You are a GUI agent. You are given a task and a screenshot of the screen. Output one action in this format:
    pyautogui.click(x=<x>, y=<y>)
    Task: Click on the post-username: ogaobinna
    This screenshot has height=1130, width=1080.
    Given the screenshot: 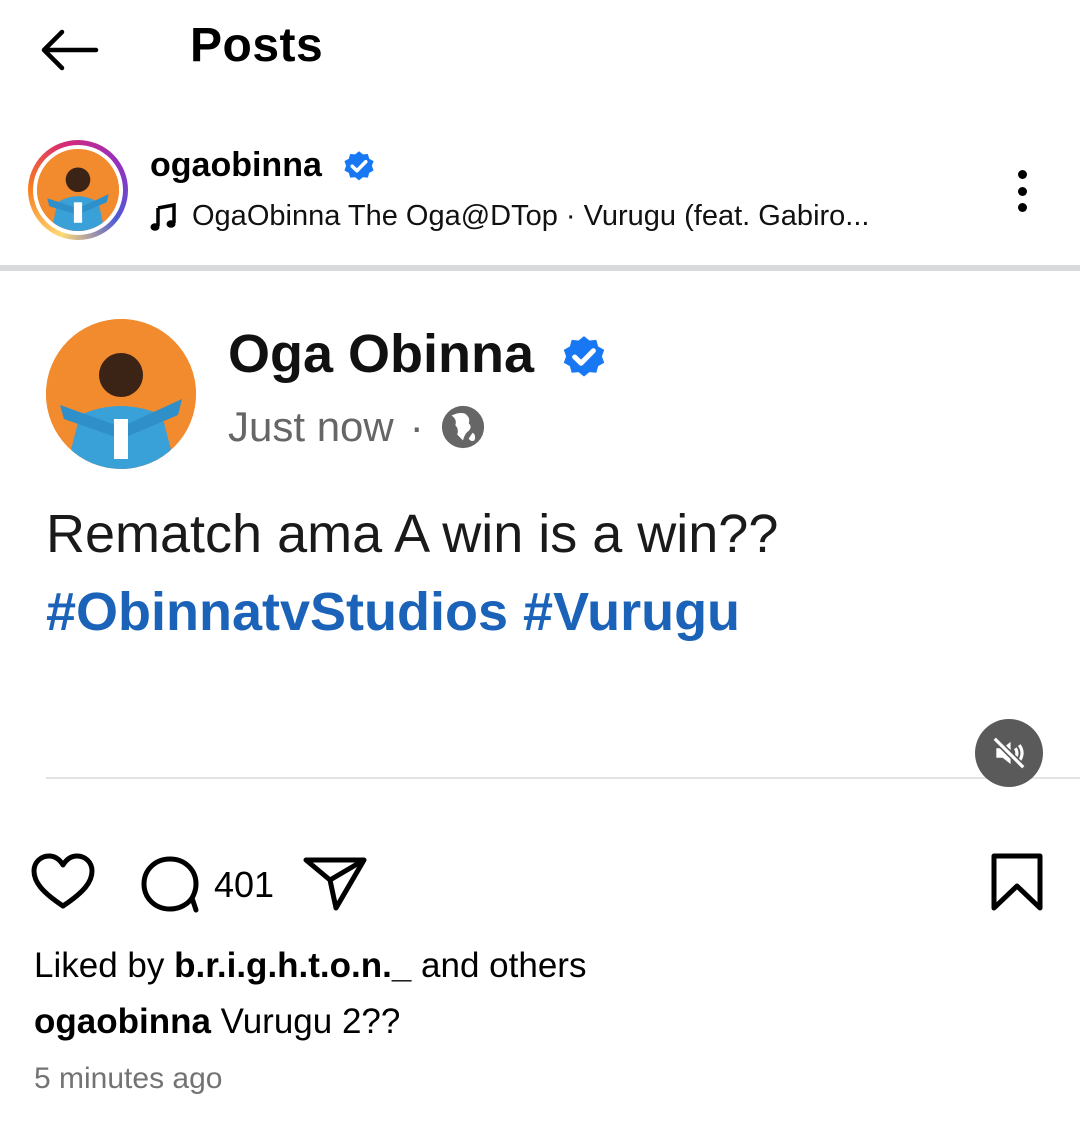 What is the action you would take?
    pyautogui.click(x=263, y=165)
    